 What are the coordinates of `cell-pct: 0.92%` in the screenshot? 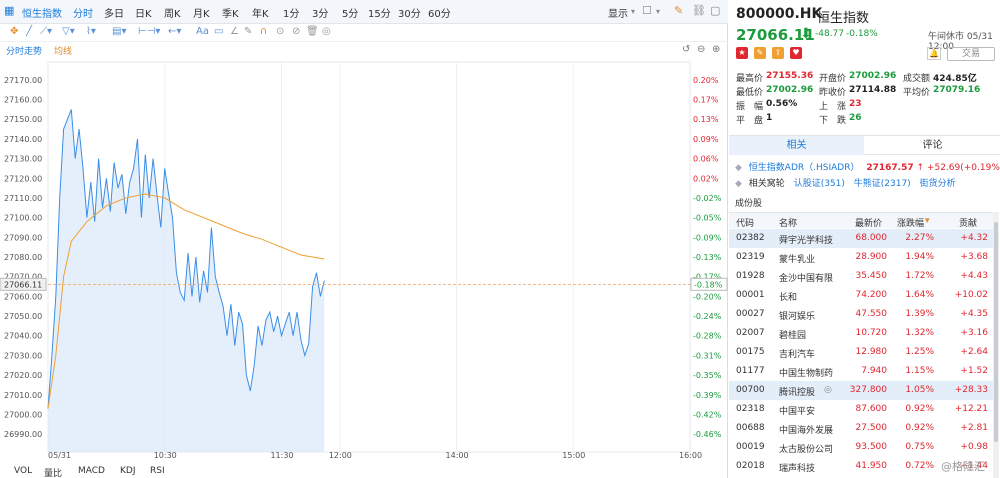 It's located at (919, 428).